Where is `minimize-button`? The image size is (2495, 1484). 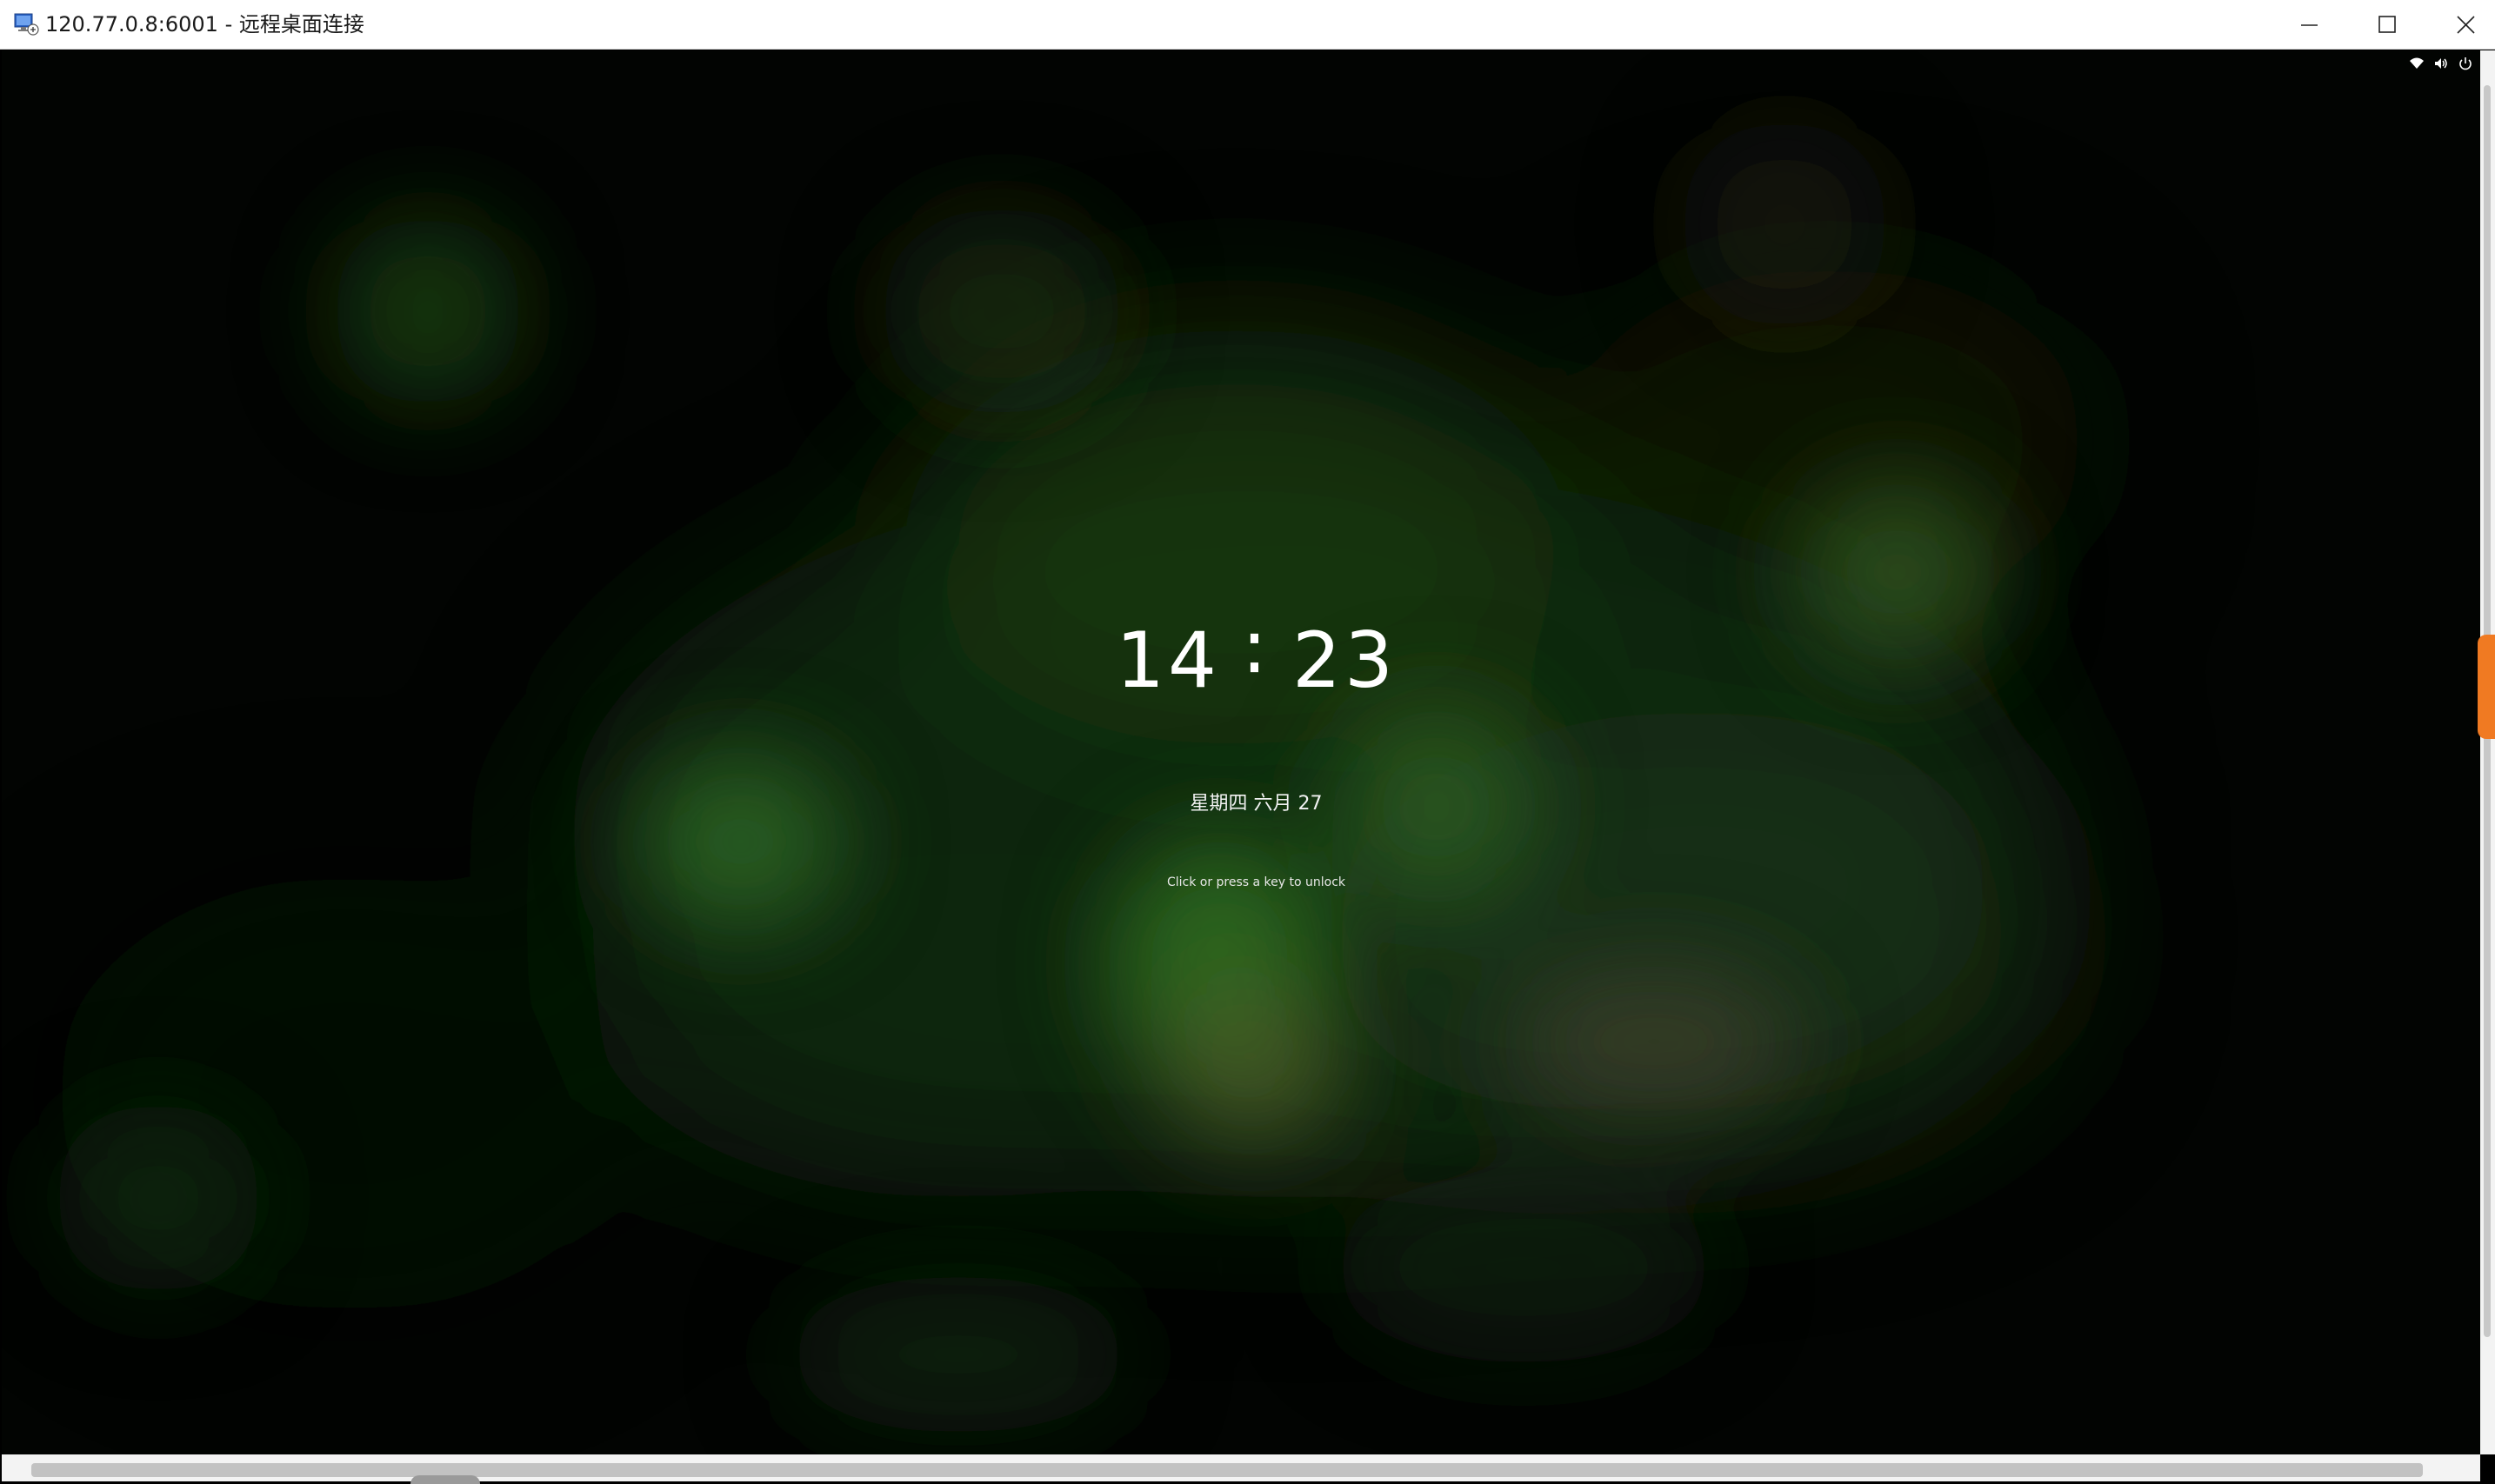 minimize-button is located at coordinates (2306, 25).